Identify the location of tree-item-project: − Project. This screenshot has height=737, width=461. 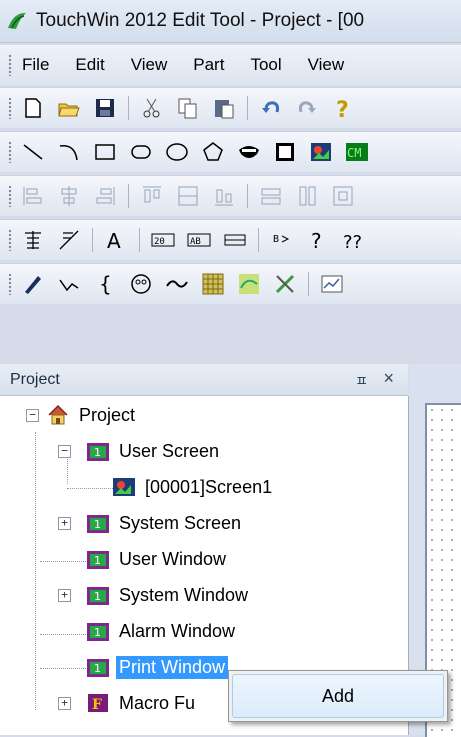
(81, 415).